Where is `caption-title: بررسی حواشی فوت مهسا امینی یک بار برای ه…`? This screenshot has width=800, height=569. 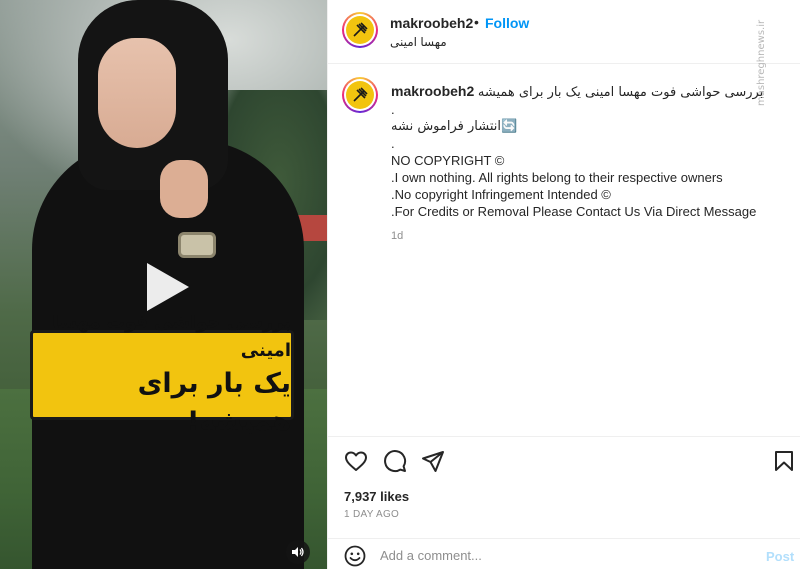 caption-title: بررسی حواشی فوت مهسا امینی یک بار برای ه… is located at coordinates (620, 92).